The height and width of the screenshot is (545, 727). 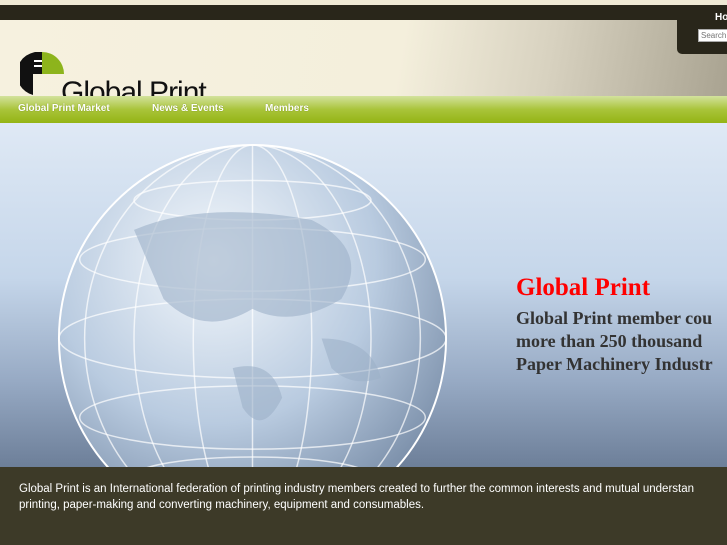 I want to click on top-bar: Home, so click(x=363, y=14).